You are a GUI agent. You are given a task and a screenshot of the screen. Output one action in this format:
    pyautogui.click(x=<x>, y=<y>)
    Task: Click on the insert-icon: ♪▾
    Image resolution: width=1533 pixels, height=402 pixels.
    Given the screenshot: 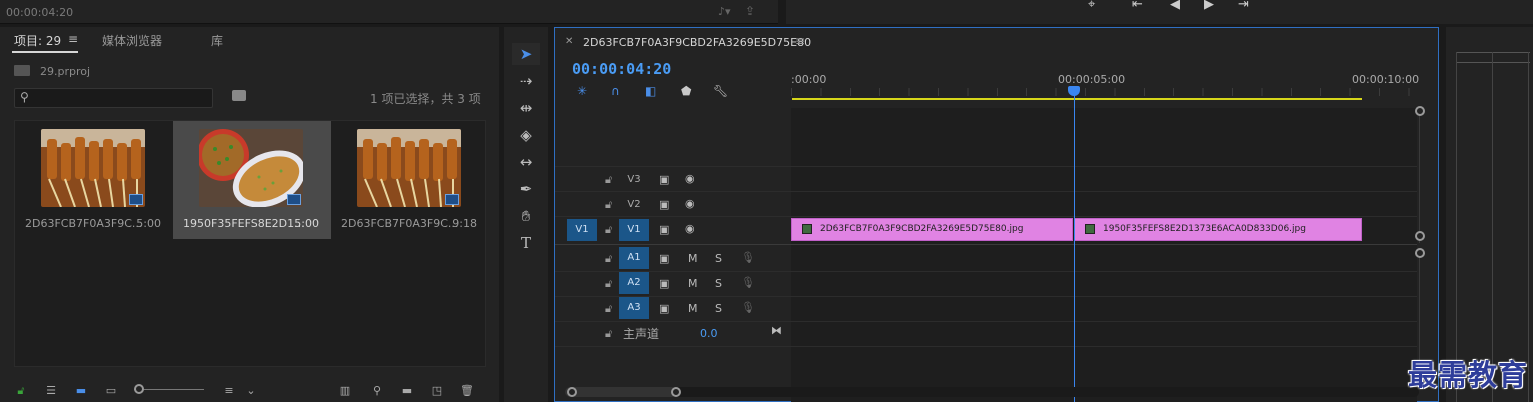 What is the action you would take?
    pyautogui.click(x=724, y=11)
    